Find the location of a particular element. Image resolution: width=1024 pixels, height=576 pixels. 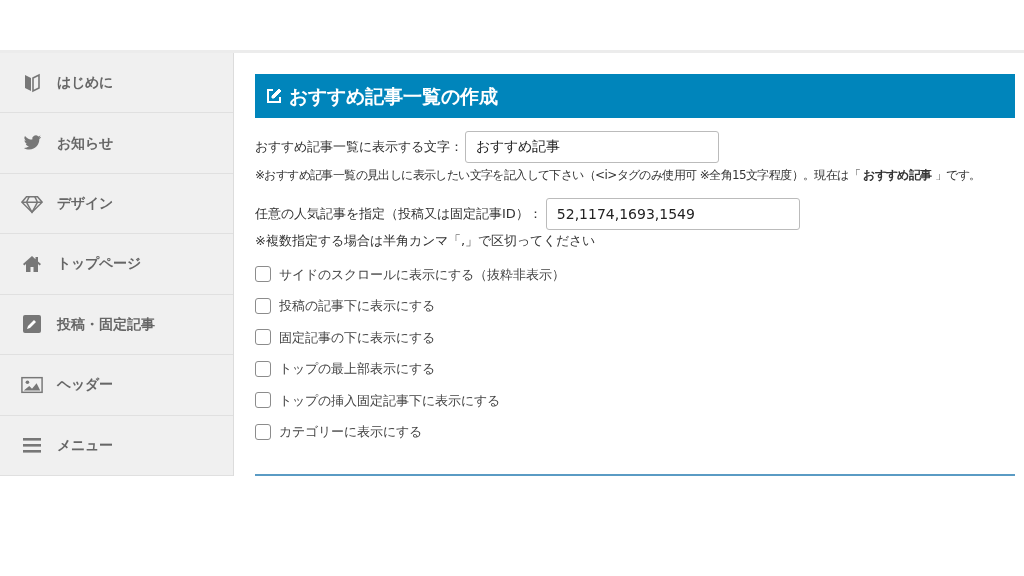

diamond-icon is located at coordinates (32, 203).